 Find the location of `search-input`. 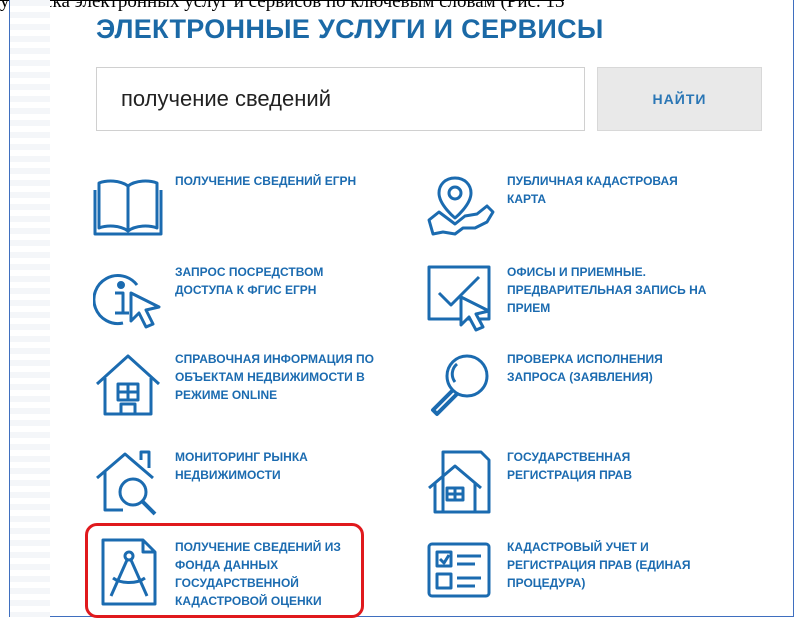

search-input is located at coordinates (341, 99).